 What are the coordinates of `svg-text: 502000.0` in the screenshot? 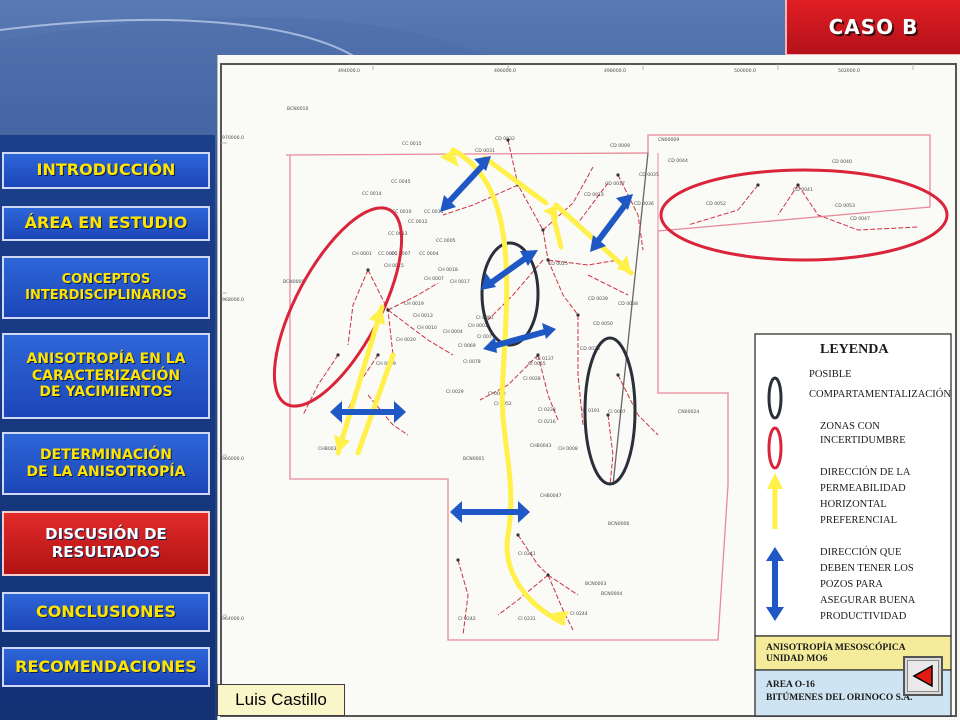 It's located at (849, 71).